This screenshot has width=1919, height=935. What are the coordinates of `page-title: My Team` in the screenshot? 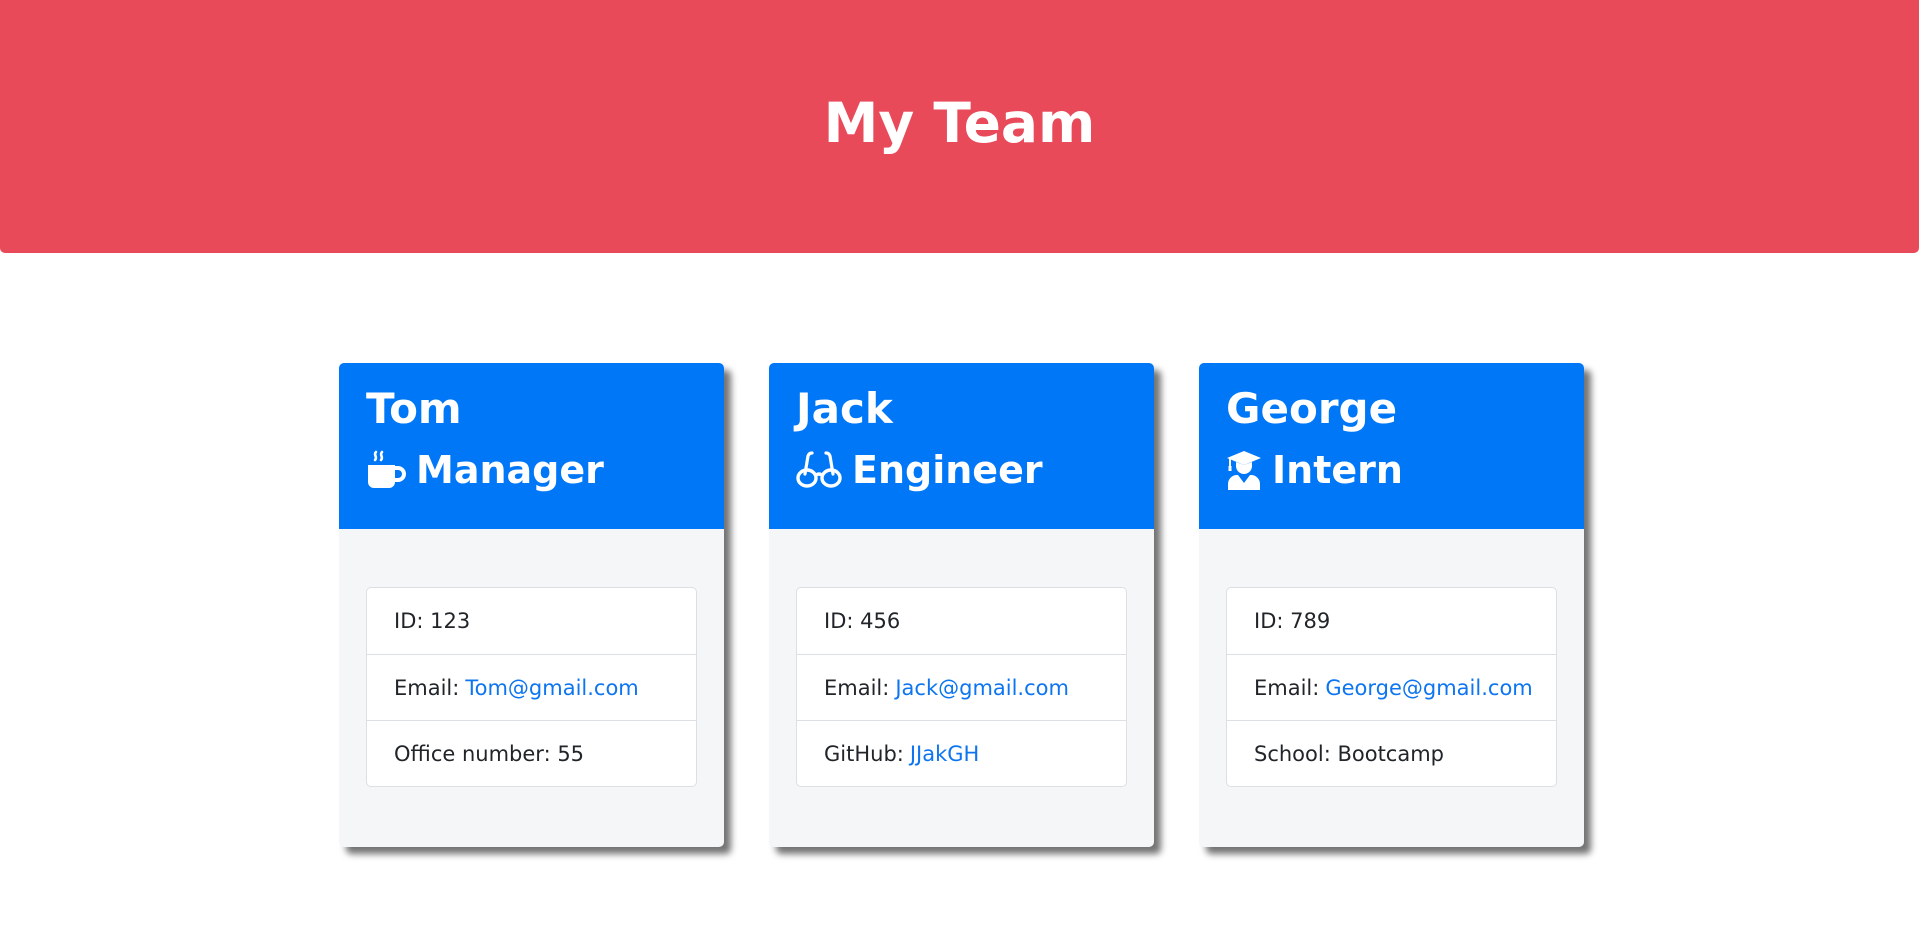 It's located at (959, 122).